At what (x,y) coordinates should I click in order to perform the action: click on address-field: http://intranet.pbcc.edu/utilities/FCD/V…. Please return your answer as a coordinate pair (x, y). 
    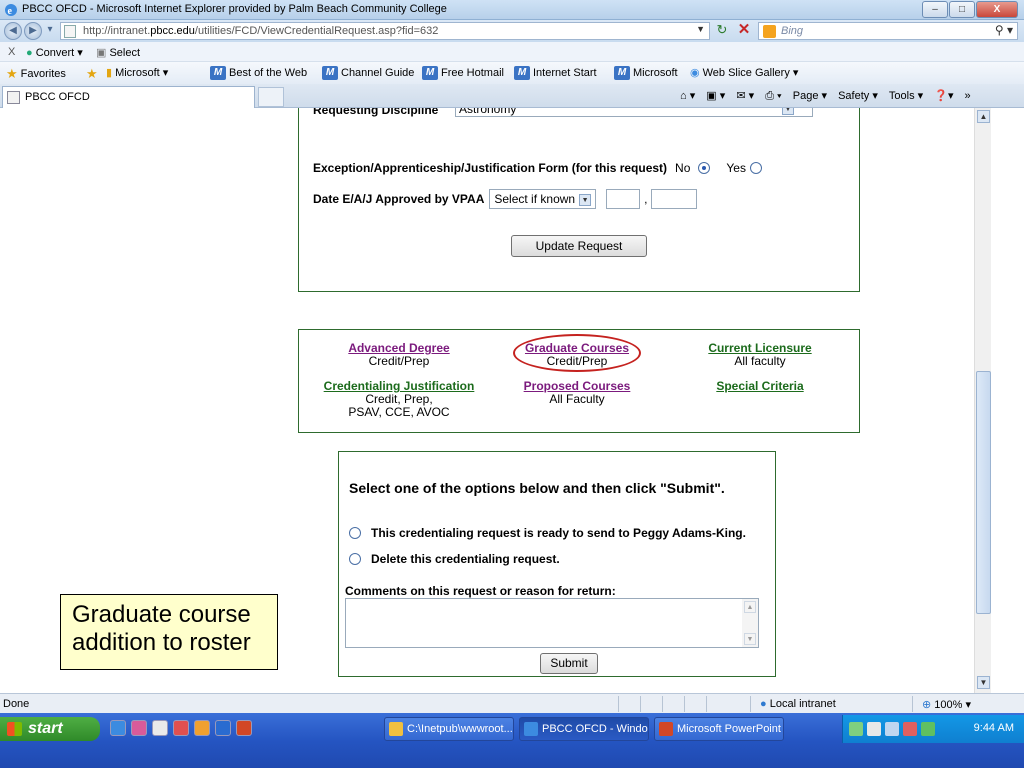
    Looking at the image, I should click on (385, 31).